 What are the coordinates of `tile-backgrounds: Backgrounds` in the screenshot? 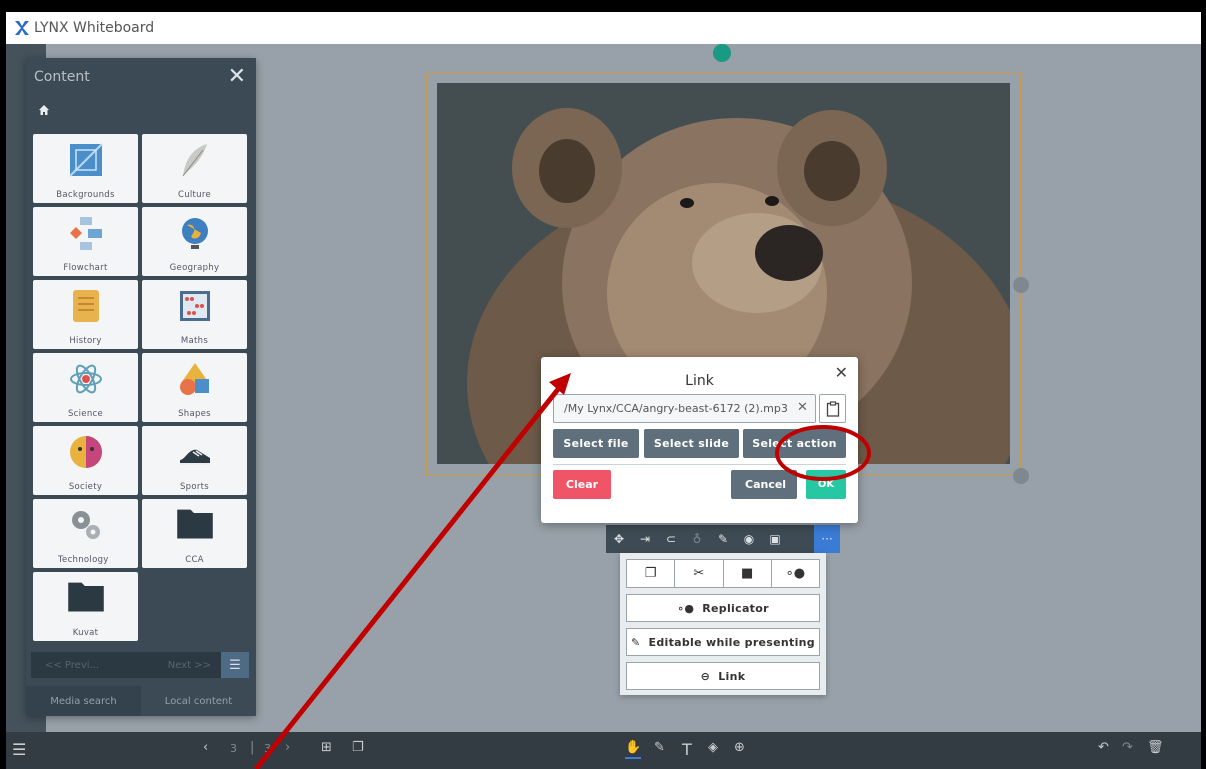 It's located at (85, 168).